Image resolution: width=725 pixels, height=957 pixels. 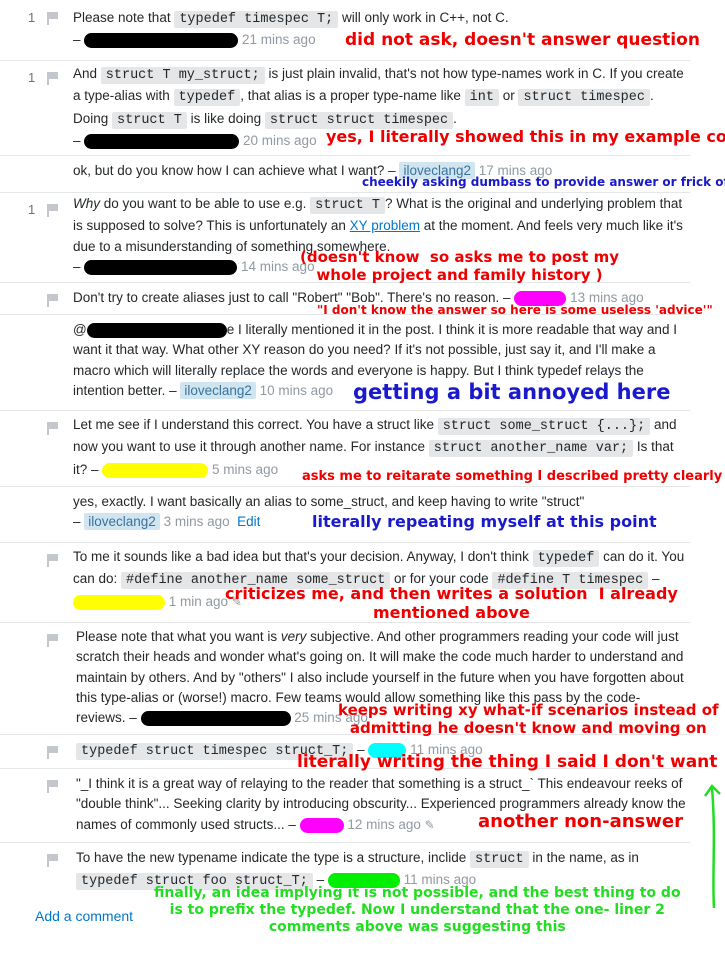 What do you see at coordinates (280, 140) in the screenshot?
I see `comment-timestamp: 20 mins ago` at bounding box center [280, 140].